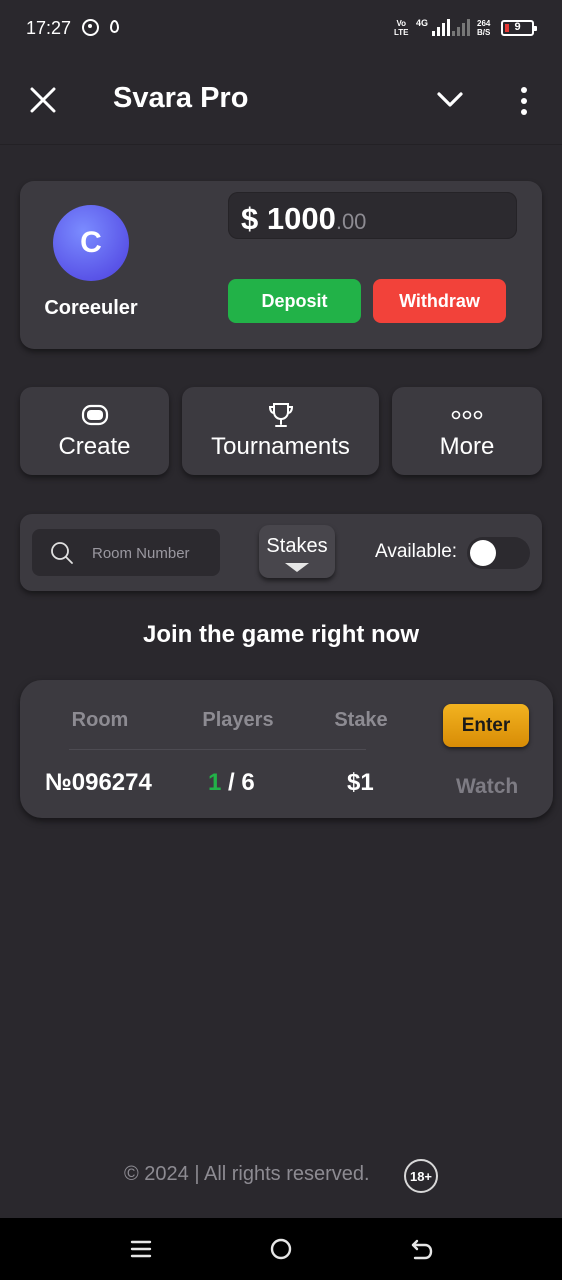 This screenshot has height=1280, width=562. What do you see at coordinates (484, 28) in the screenshot?
I see `net-speed: 264 B/S` at bounding box center [484, 28].